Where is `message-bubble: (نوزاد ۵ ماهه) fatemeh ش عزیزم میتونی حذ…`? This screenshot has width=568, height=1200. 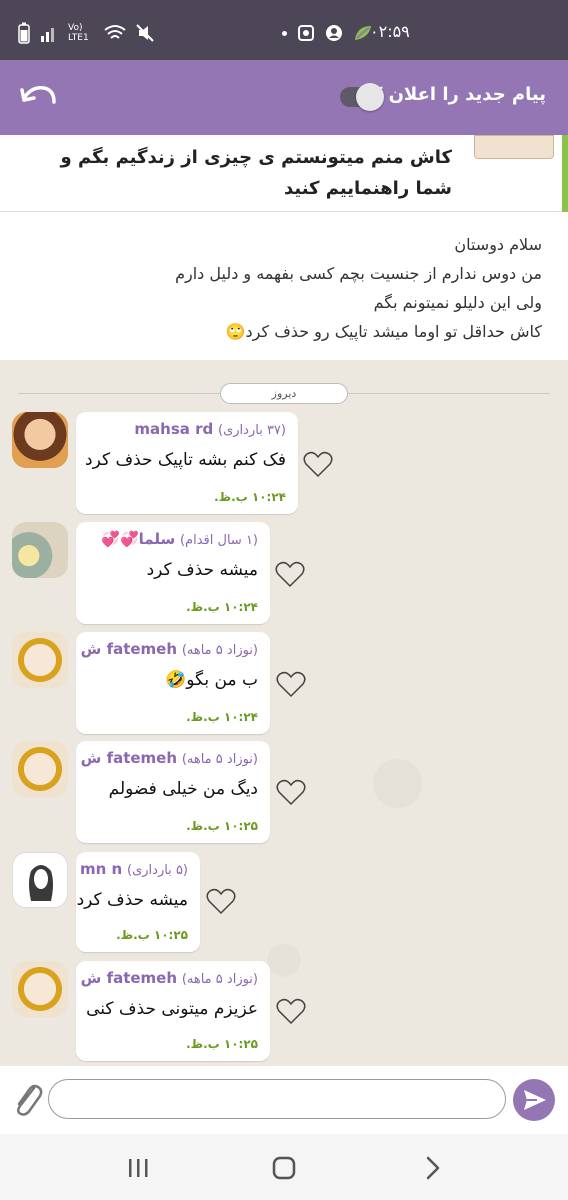 message-bubble: (نوزاد ۵ ماهه) fatemeh ش عزیزم میتونی حذ… is located at coordinates (173, 1011).